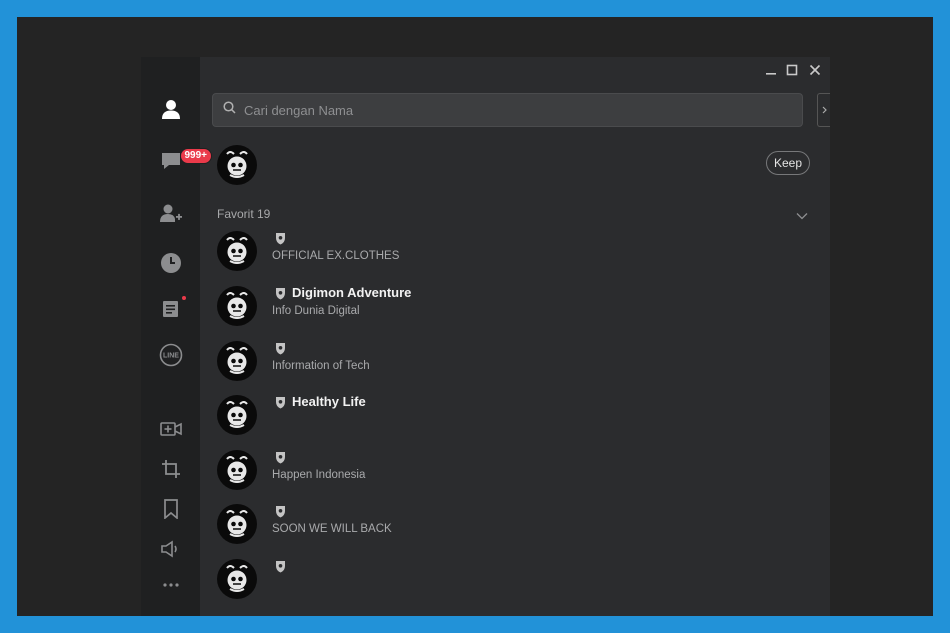  I want to click on sidebar: 999+ LINE, so click(177, 336).